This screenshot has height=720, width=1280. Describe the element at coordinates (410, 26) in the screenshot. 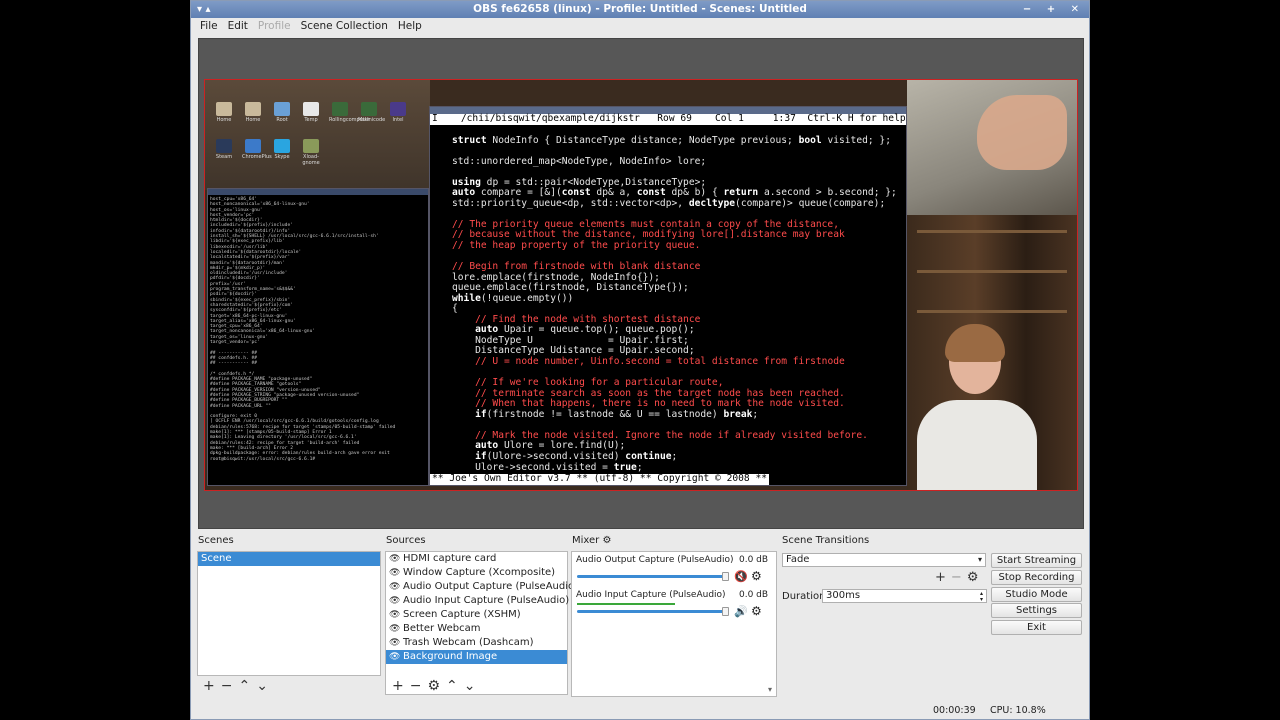

I see `menu-help: Help` at that location.